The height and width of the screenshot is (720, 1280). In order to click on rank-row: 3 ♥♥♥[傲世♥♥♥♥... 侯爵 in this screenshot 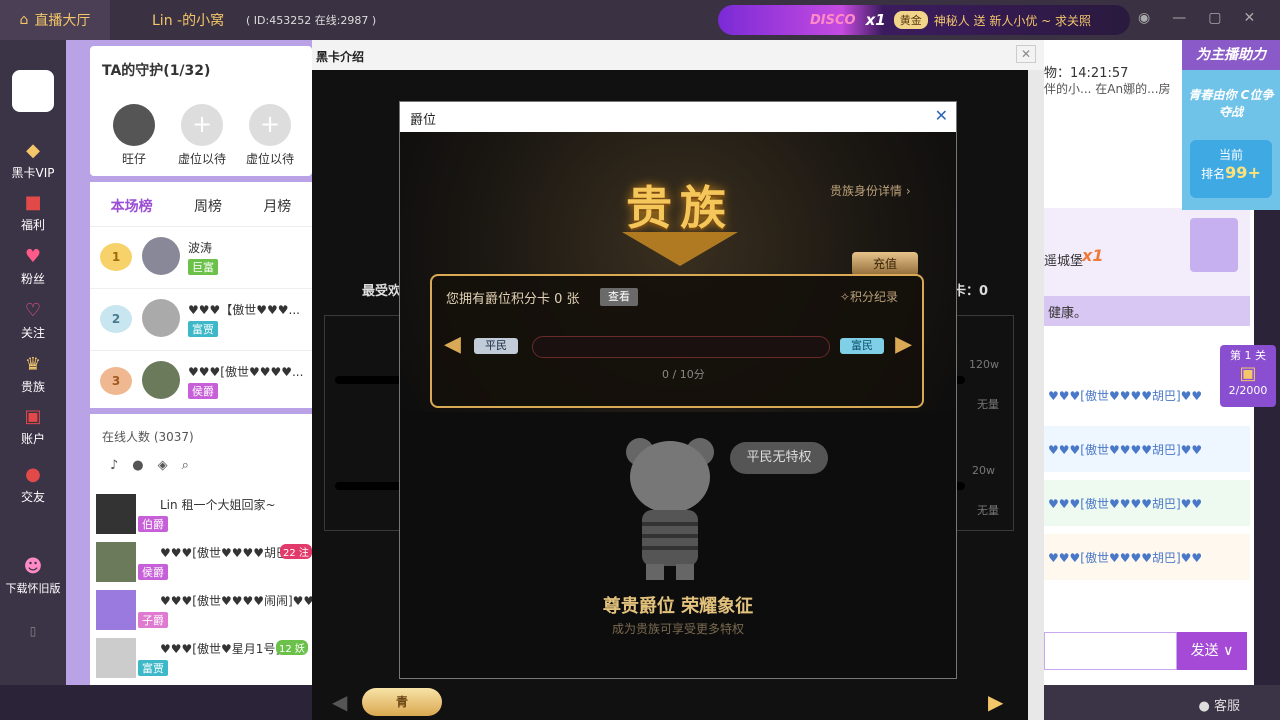, I will do `click(201, 381)`.